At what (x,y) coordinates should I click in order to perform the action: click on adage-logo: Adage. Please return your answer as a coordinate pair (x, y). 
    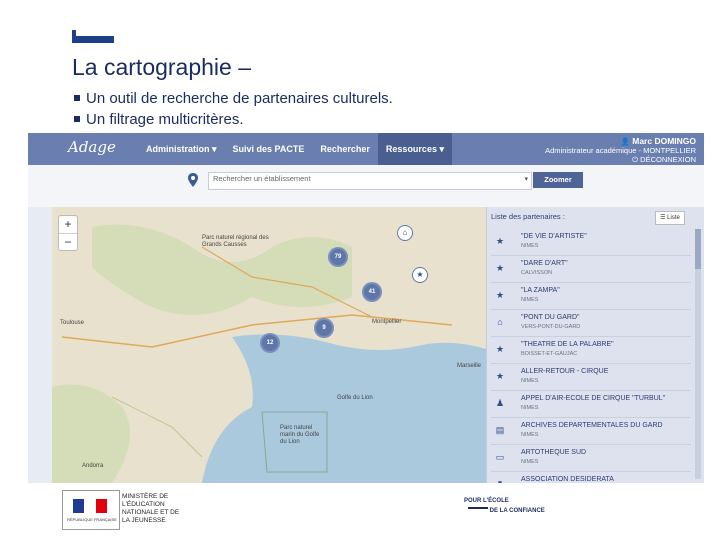
    Looking at the image, I should click on (92, 147).